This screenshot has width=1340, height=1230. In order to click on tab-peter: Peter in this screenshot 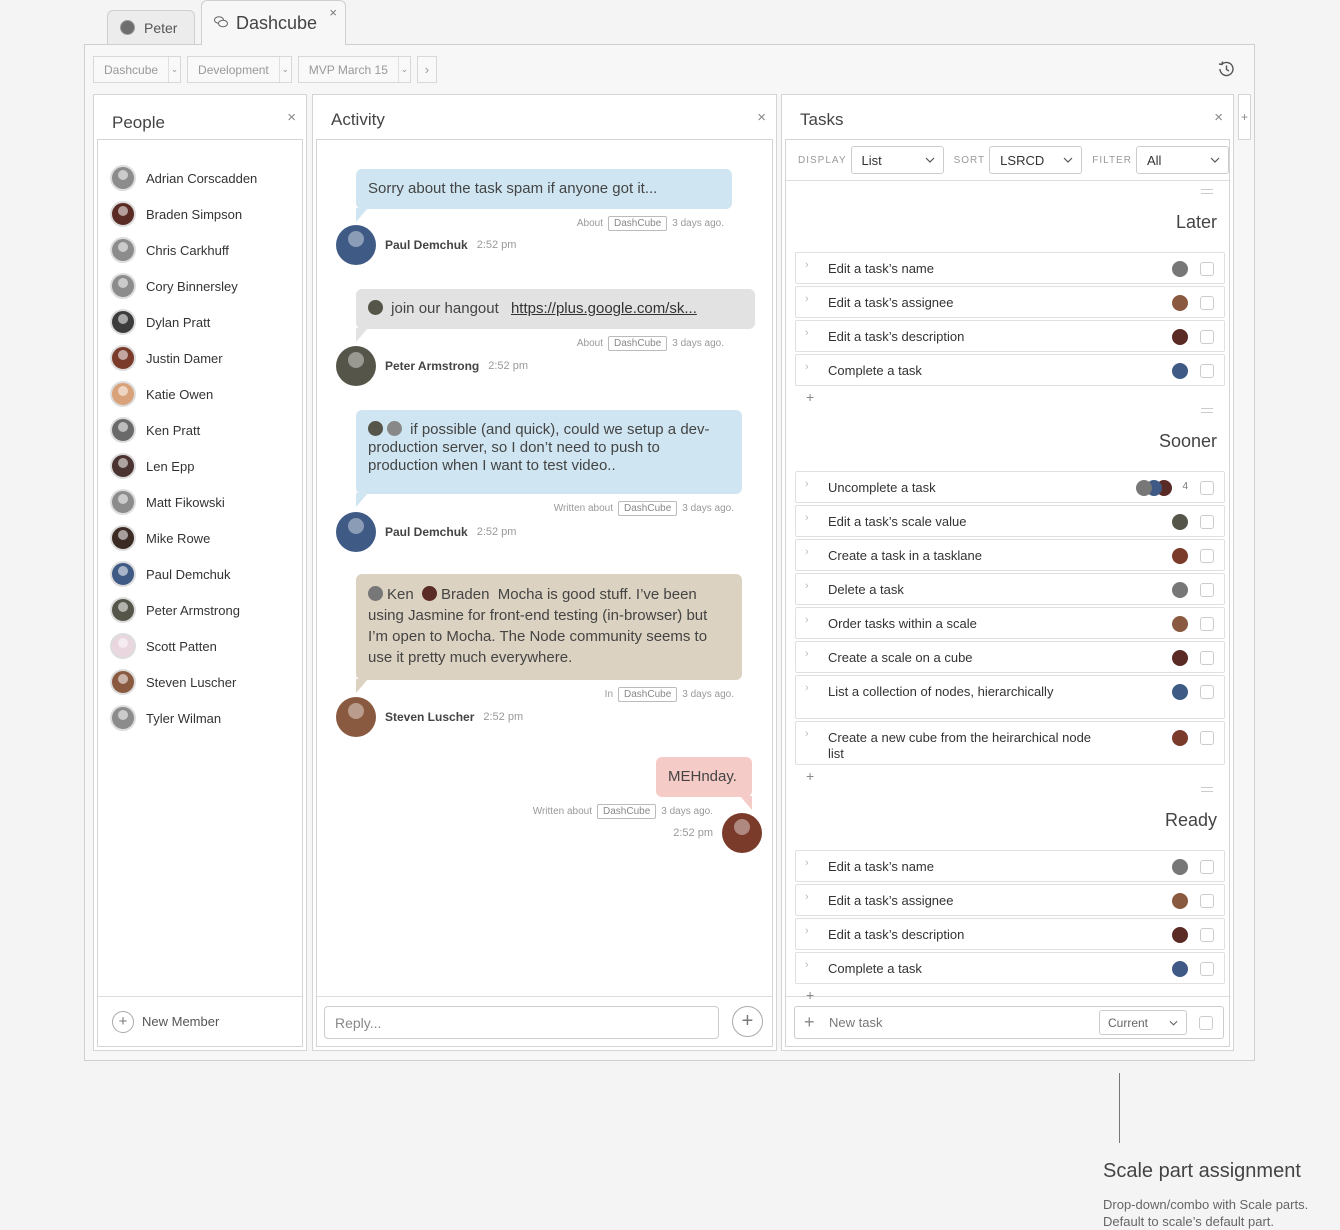, I will do `click(151, 27)`.